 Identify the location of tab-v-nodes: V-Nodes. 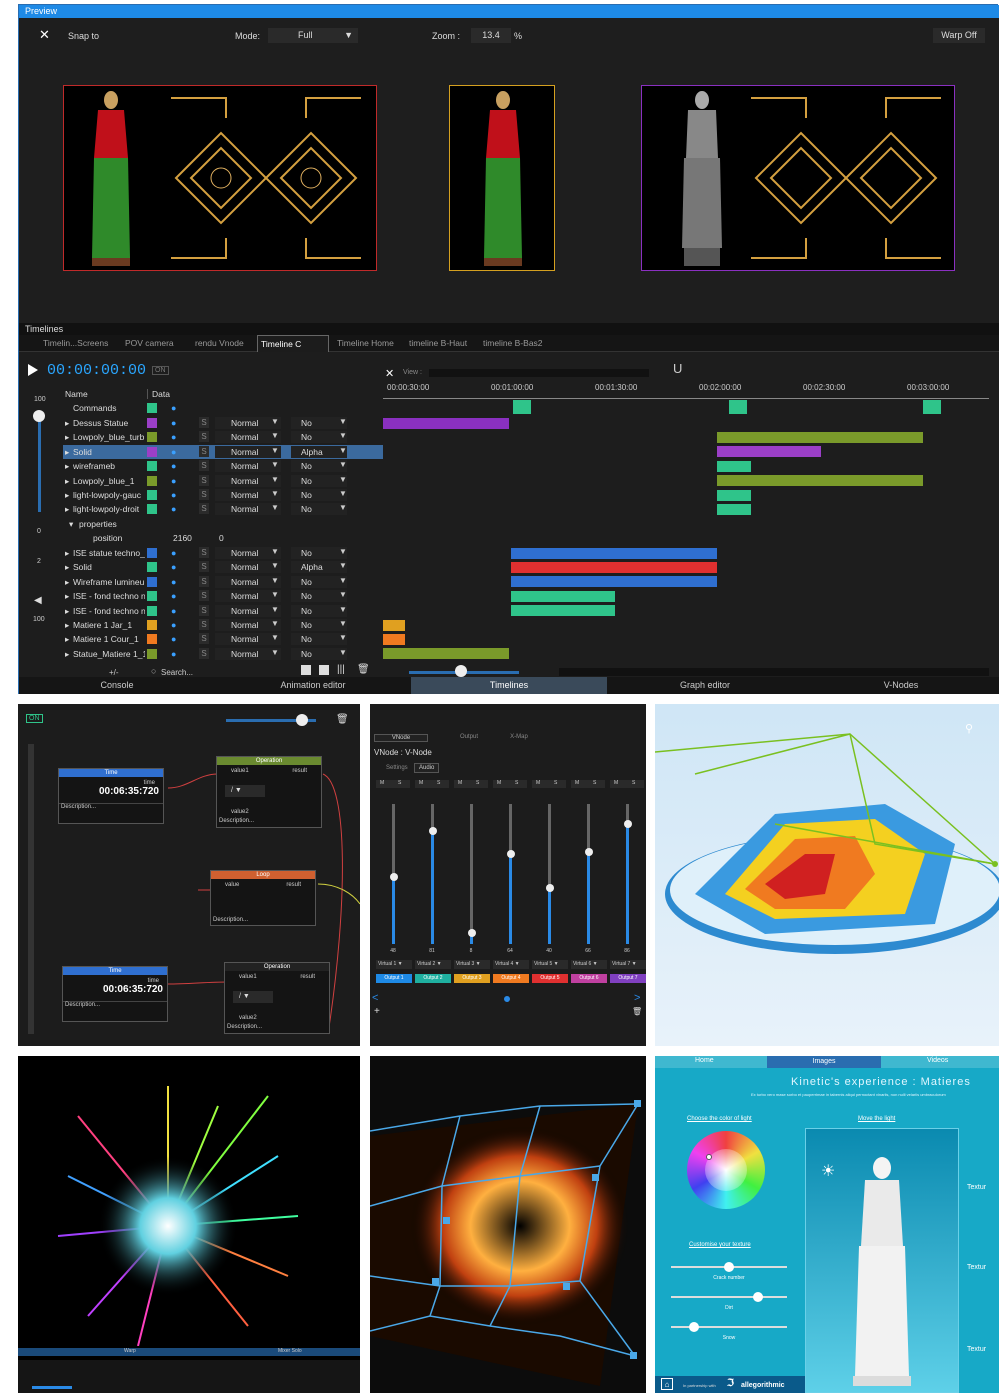
(901, 685).